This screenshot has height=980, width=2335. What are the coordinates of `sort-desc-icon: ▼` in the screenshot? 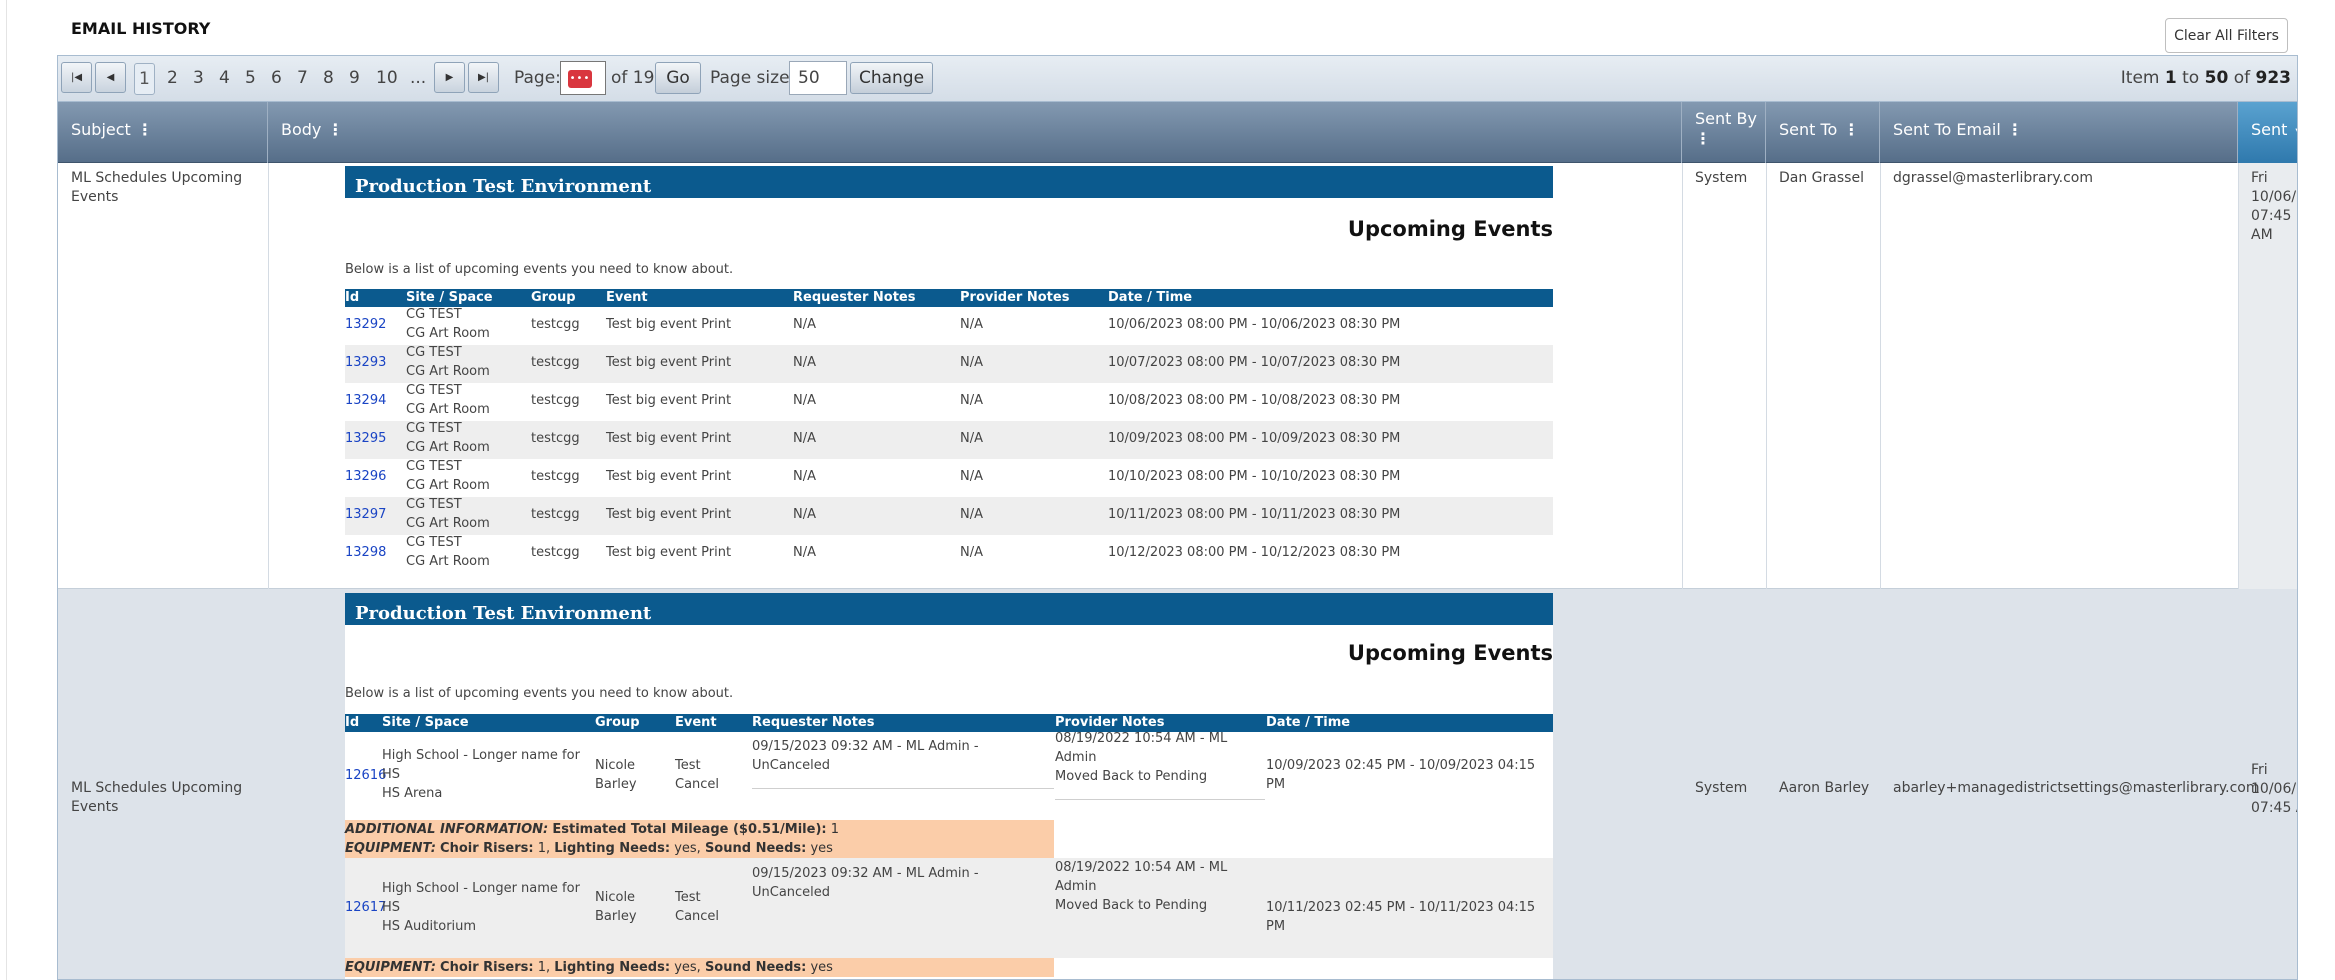 It's located at (2296, 132).